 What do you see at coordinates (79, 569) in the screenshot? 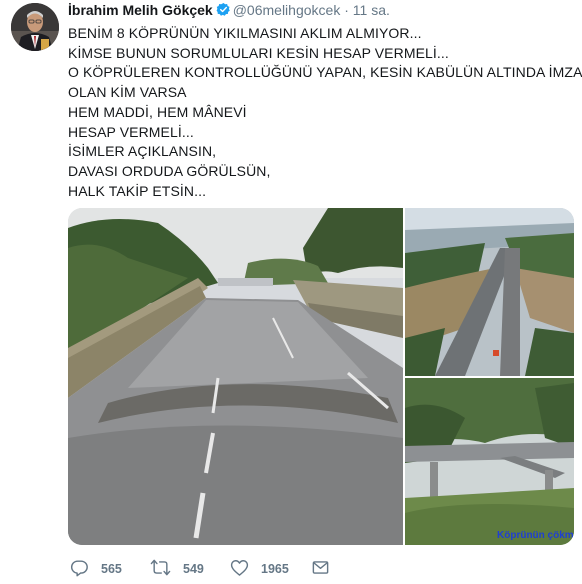
I see `reply-icon` at bounding box center [79, 569].